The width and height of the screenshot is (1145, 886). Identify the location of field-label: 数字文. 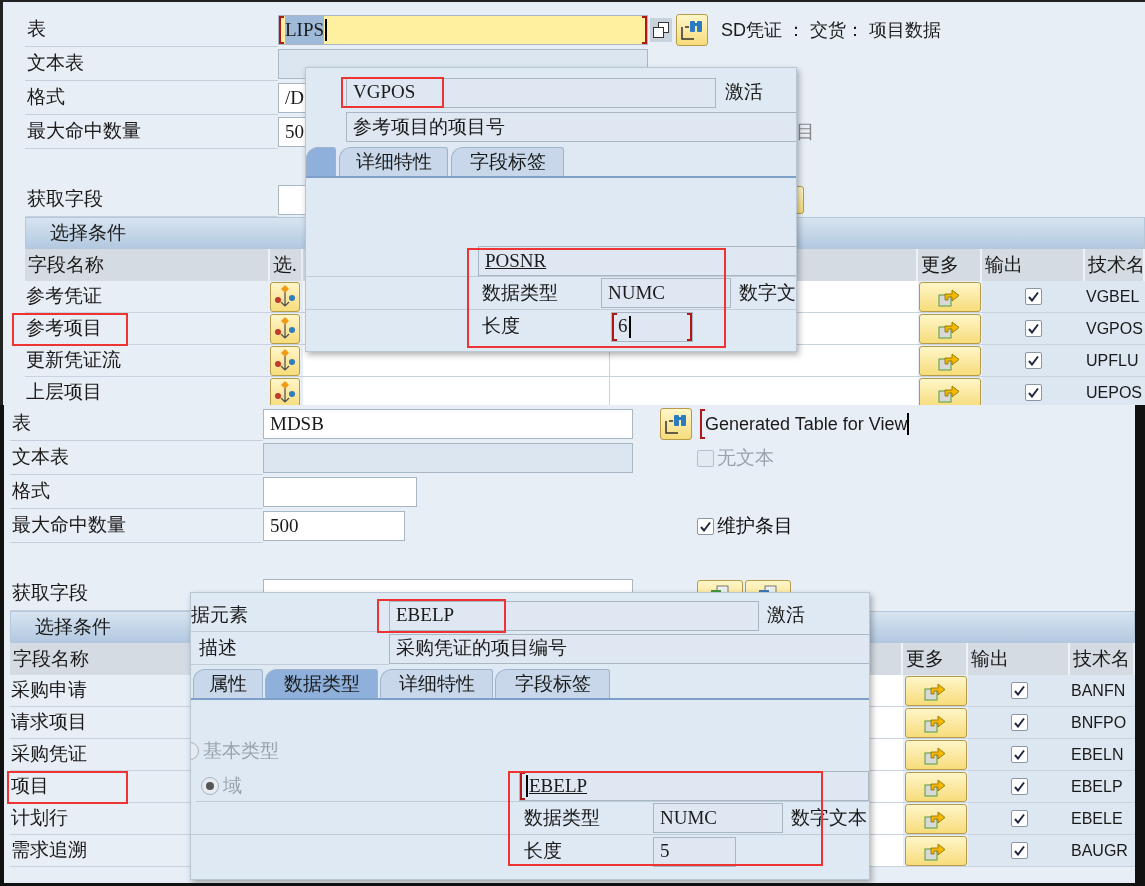
(767, 292).